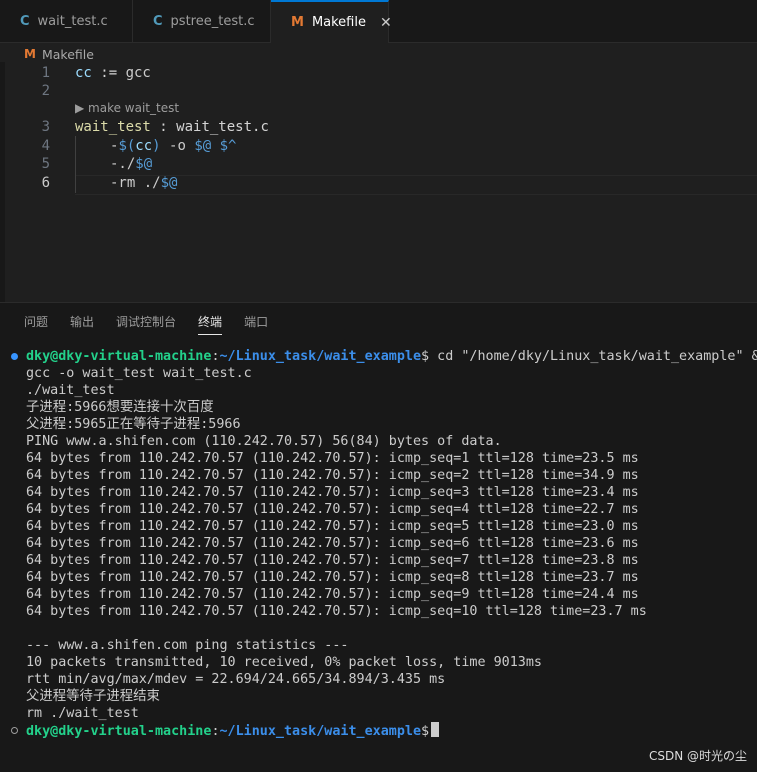  I want to click on code-line-3: wait_test : wait_test.c, so click(172, 127).